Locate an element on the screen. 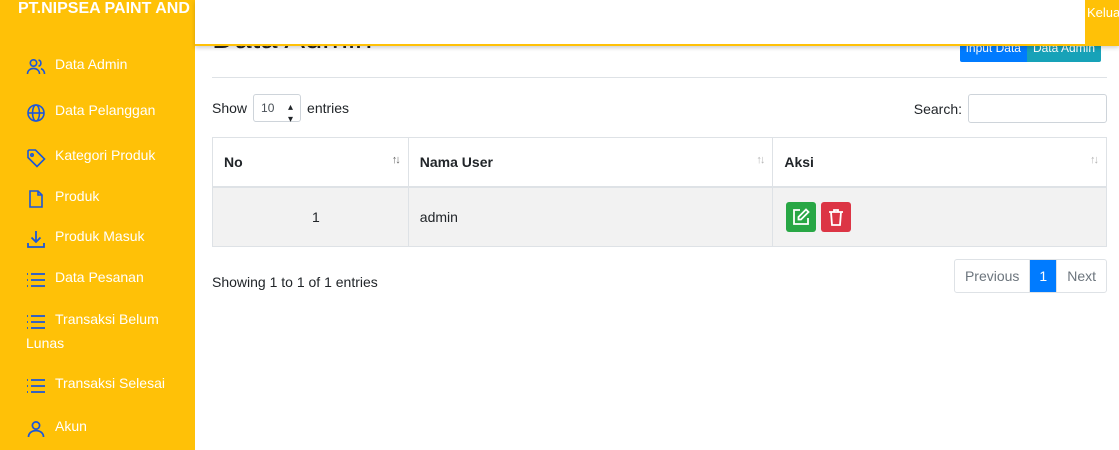 This screenshot has width=1119, height=450. sidebar-item-label: Akun is located at coordinates (71, 426).